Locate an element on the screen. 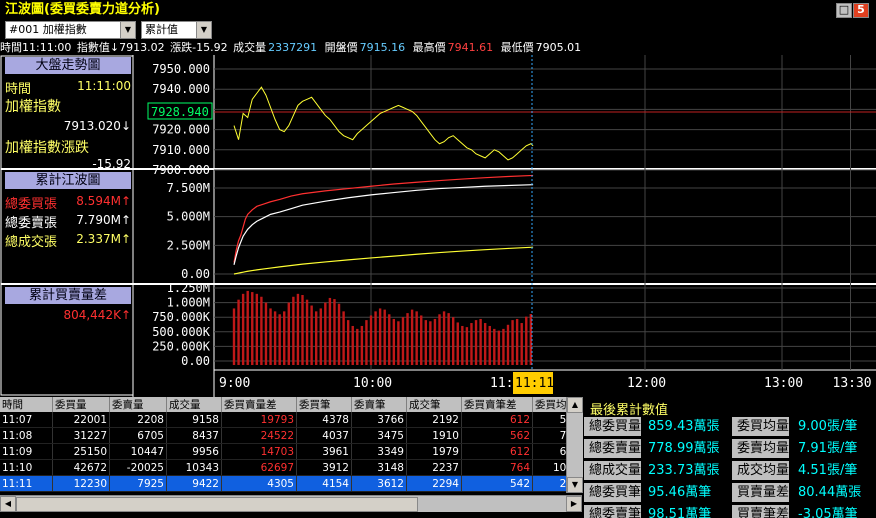 This screenshot has width=876, height=518. y-tick-label: 1.250M is located at coordinates (188, 288).